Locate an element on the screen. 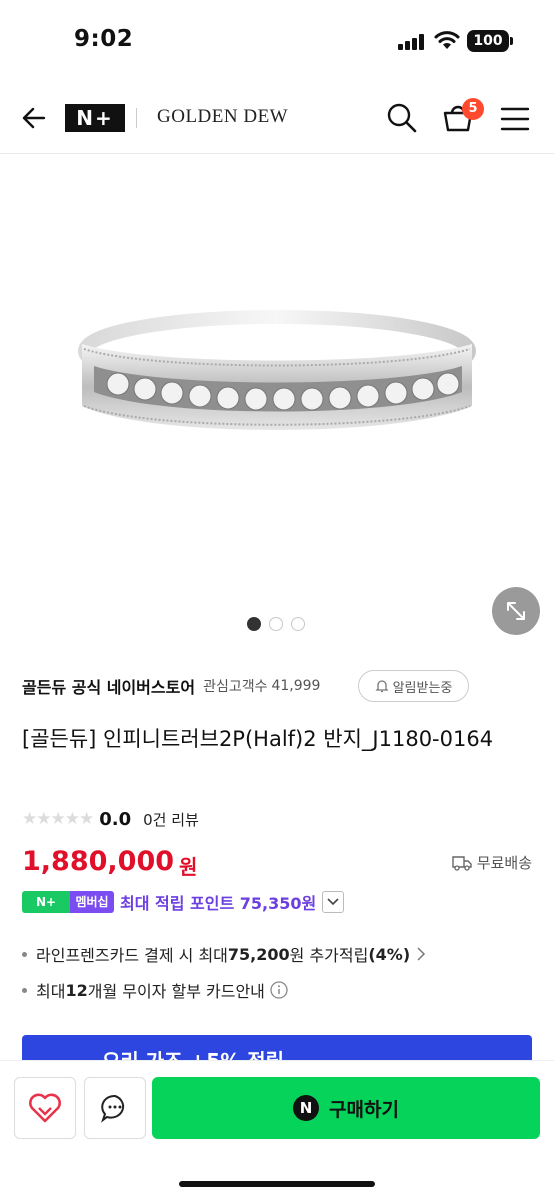 This screenshot has height=1200, width=554. wishlist-button is located at coordinates (45, 1108).